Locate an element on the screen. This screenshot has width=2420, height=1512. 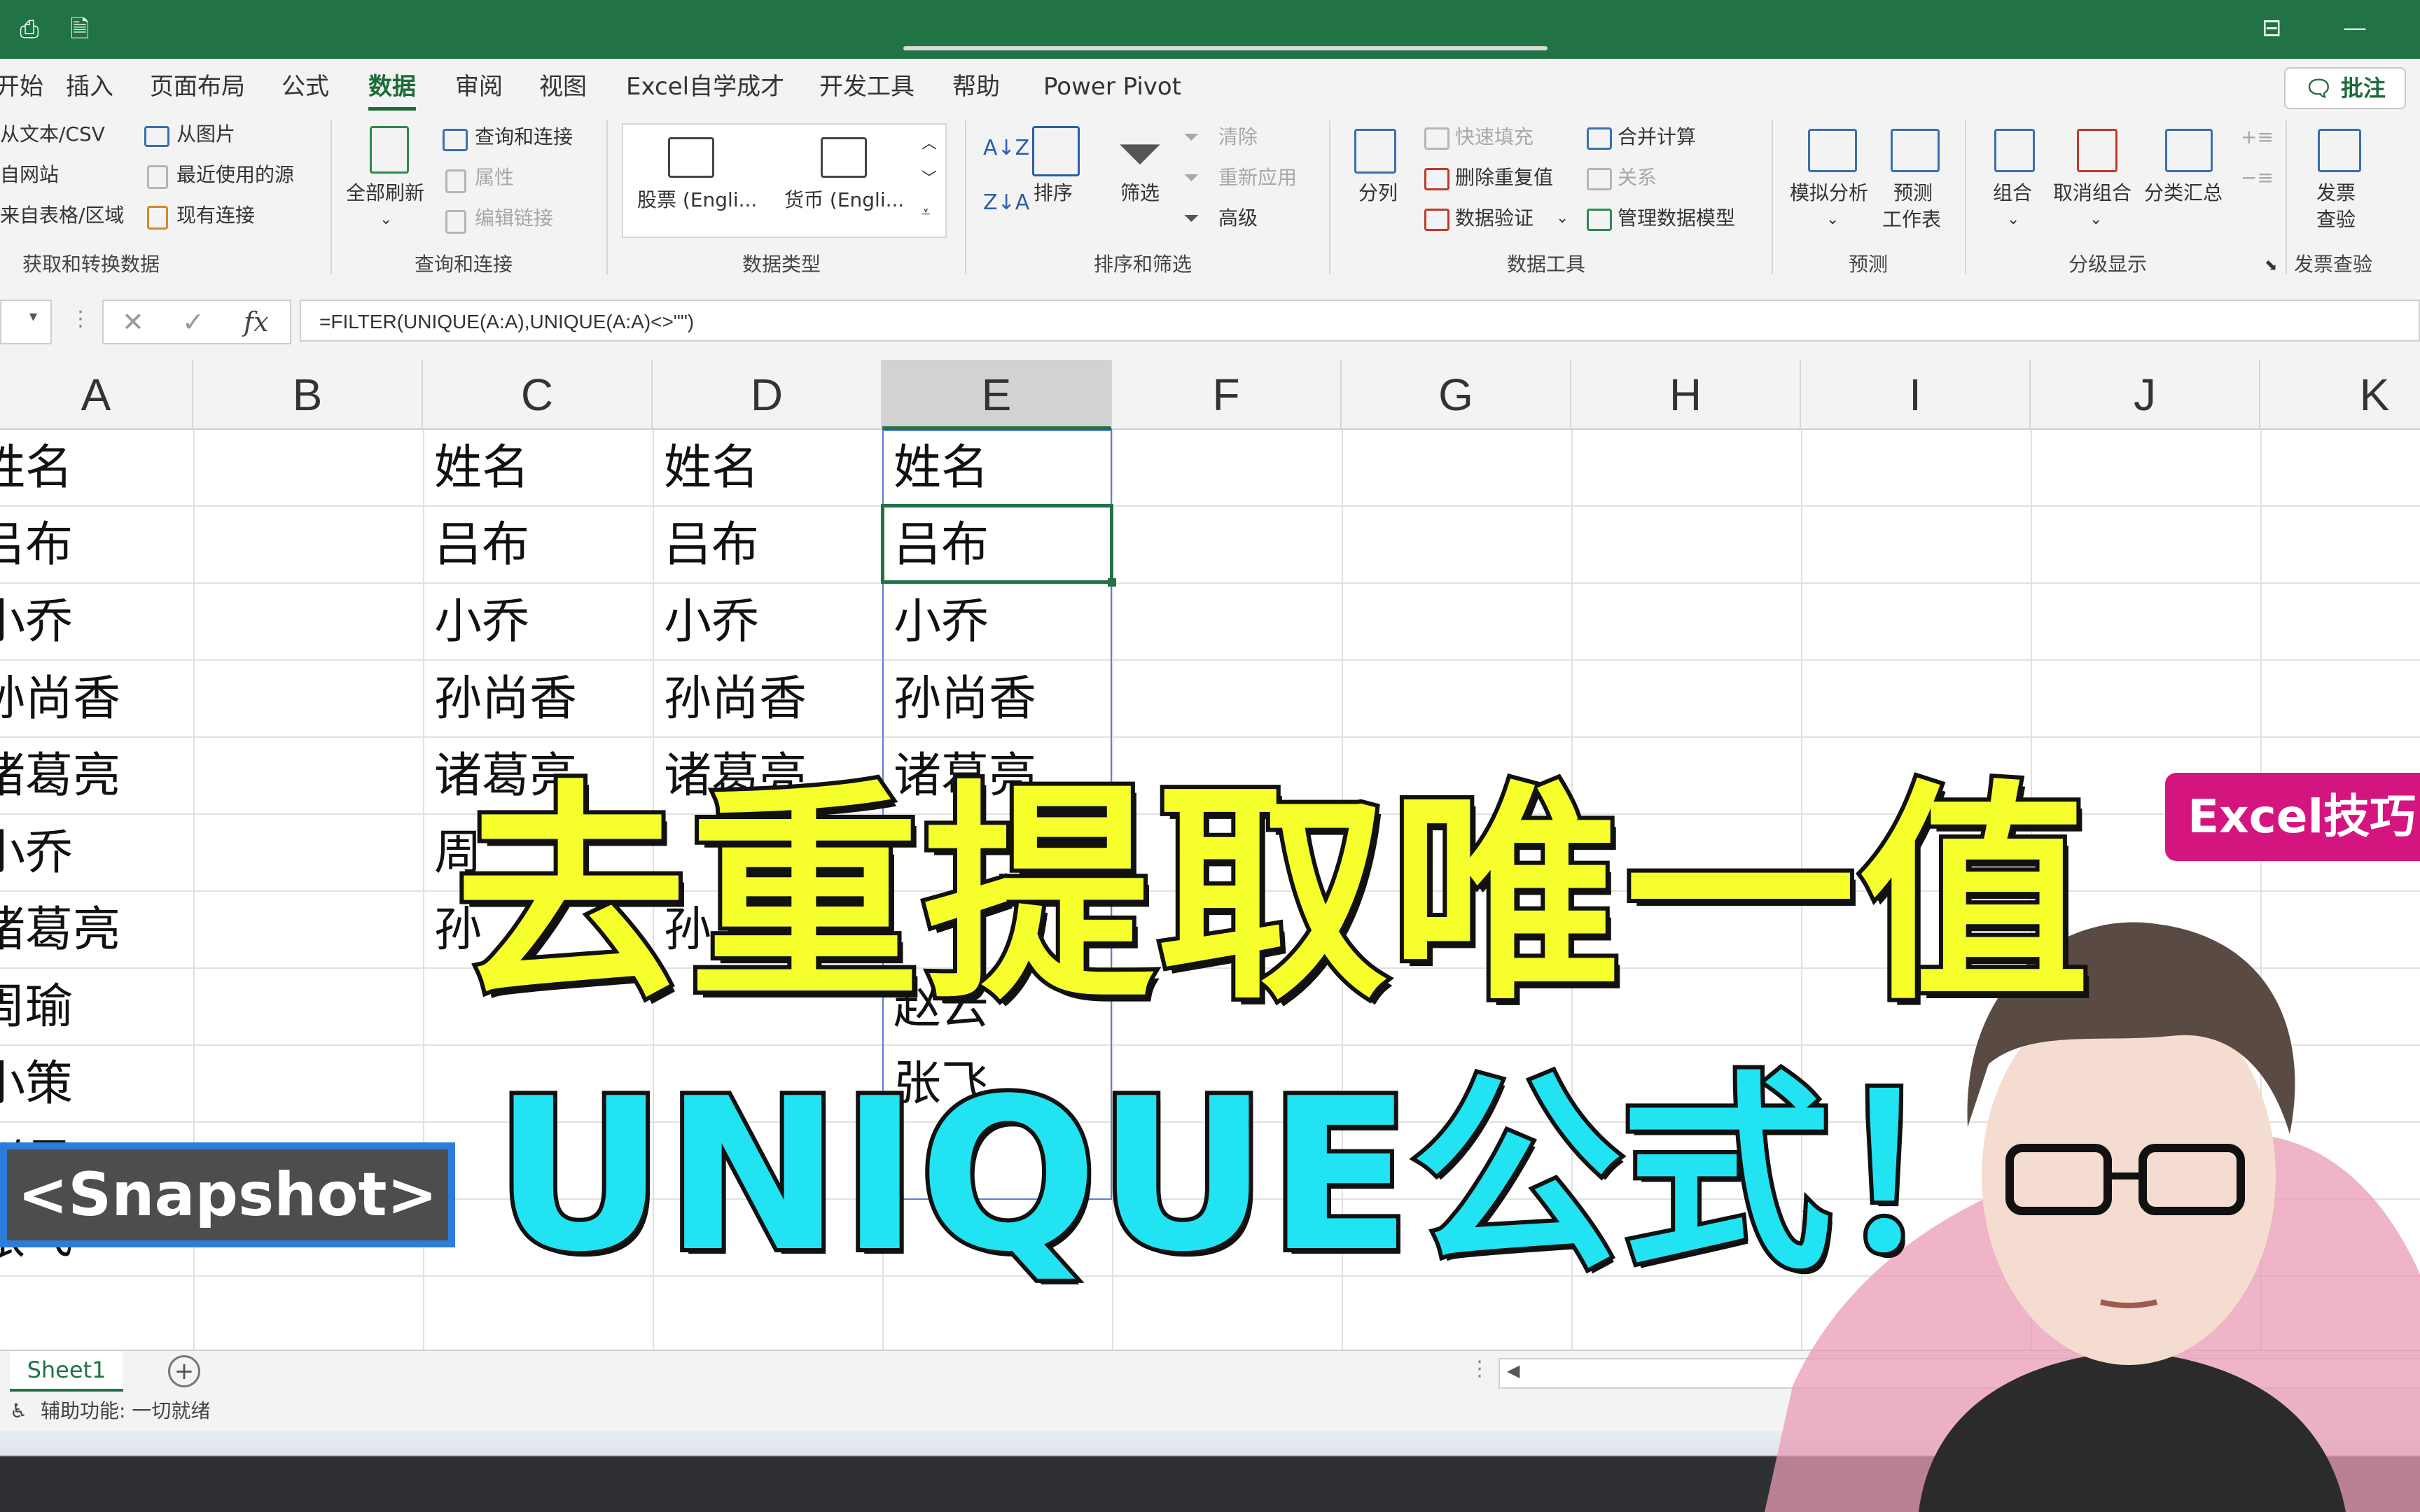
edit-links-button: 编辑链接 is located at coordinates (514, 218).